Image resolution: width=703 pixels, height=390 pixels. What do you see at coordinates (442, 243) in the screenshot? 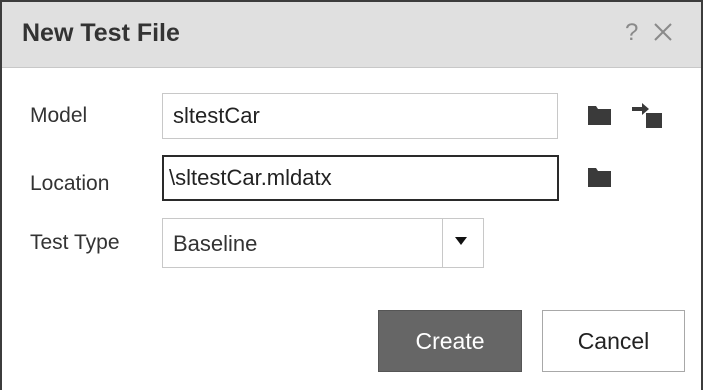
I see `select-divider` at bounding box center [442, 243].